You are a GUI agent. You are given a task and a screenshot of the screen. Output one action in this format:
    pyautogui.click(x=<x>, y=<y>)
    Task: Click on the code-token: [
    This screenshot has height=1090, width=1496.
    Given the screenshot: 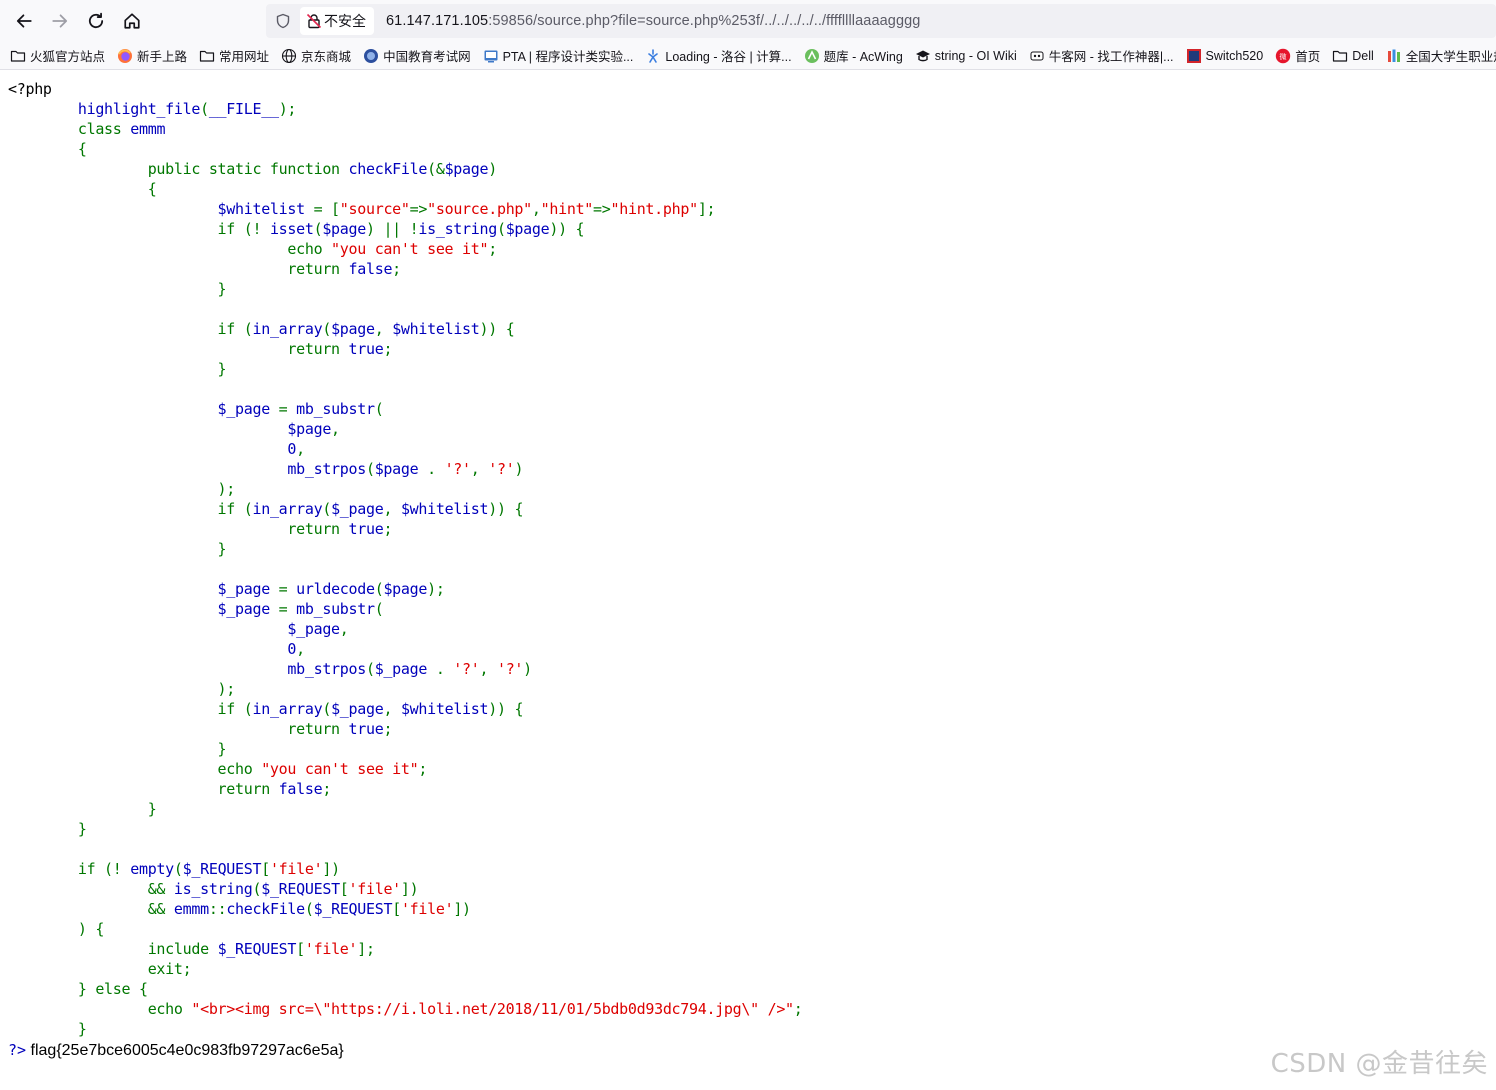 What is the action you would take?
    pyautogui.click(x=265, y=869)
    